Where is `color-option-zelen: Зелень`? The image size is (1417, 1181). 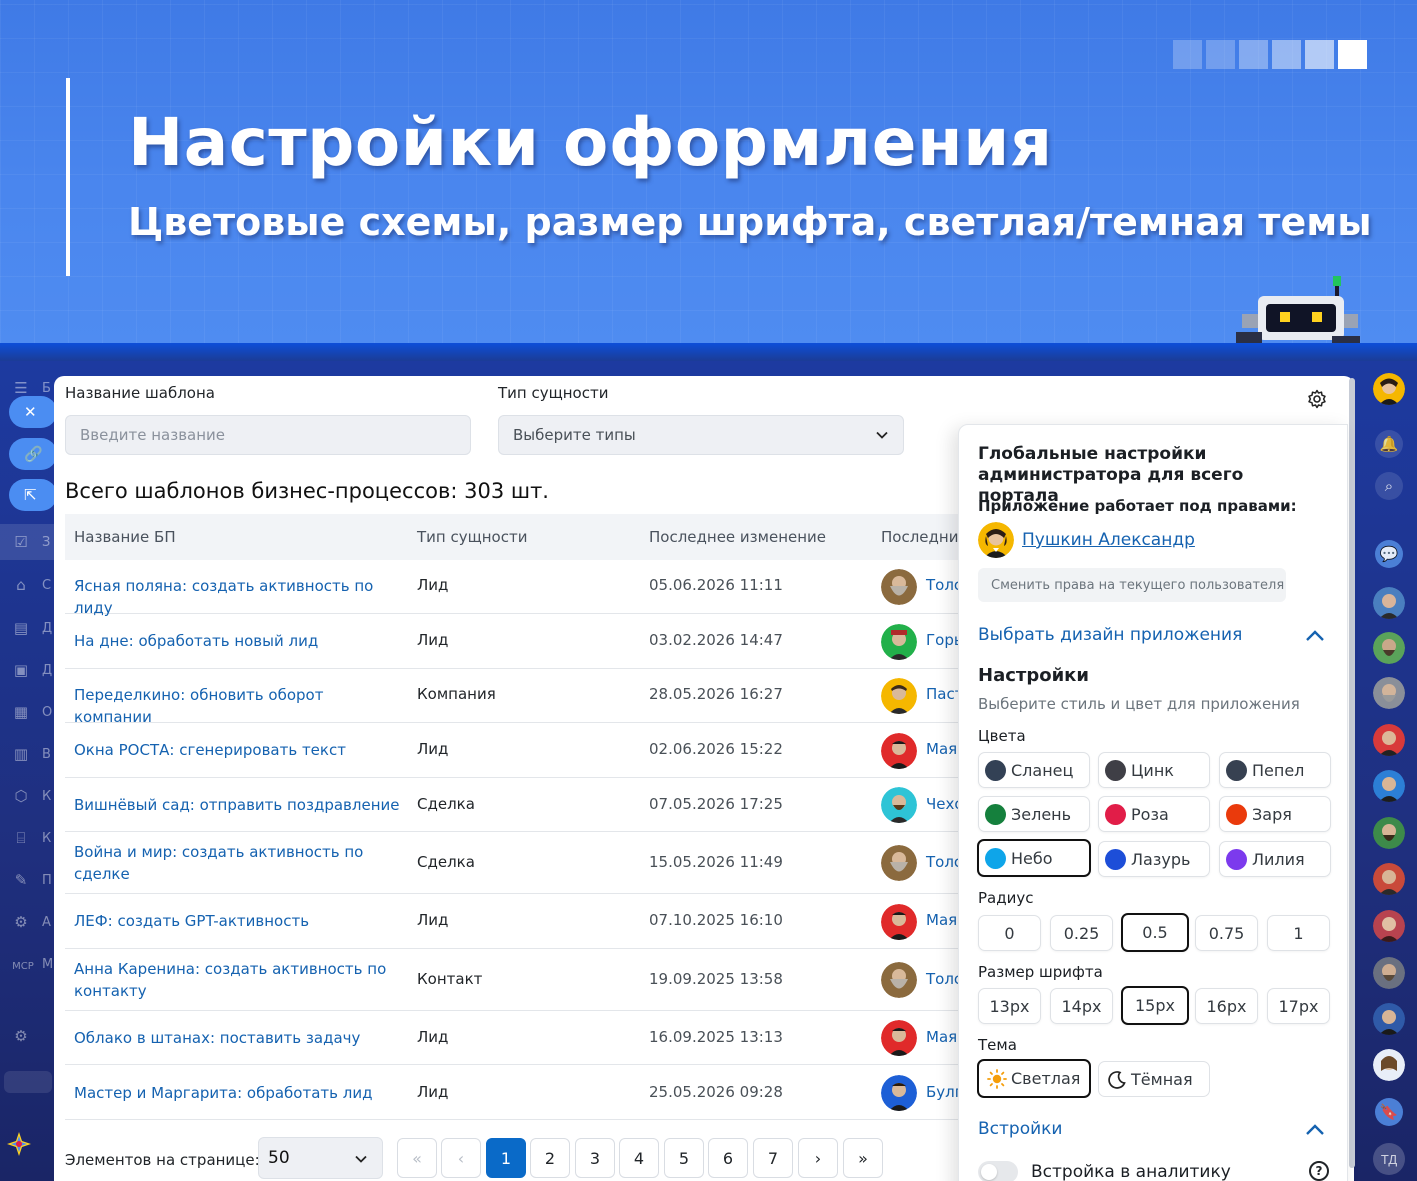 color-option-zelen: Зелень is located at coordinates (1034, 814).